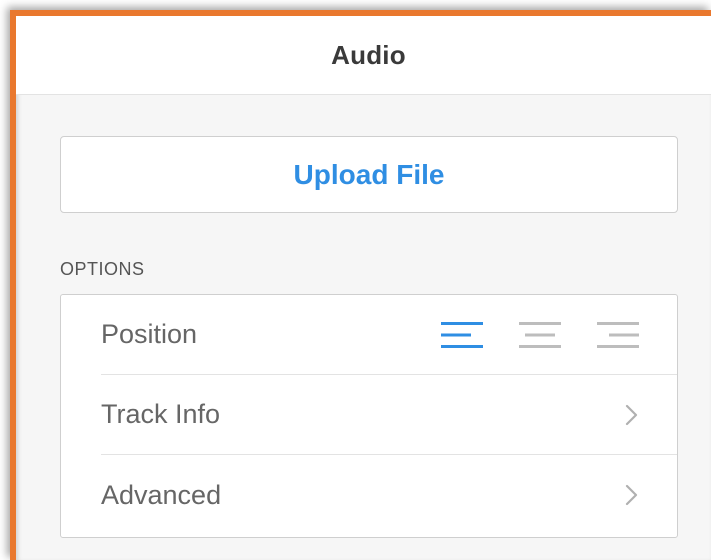 The image size is (711, 560). Describe the element at coordinates (389, 415) in the screenshot. I see `option-row-track-info: Track Info` at that location.